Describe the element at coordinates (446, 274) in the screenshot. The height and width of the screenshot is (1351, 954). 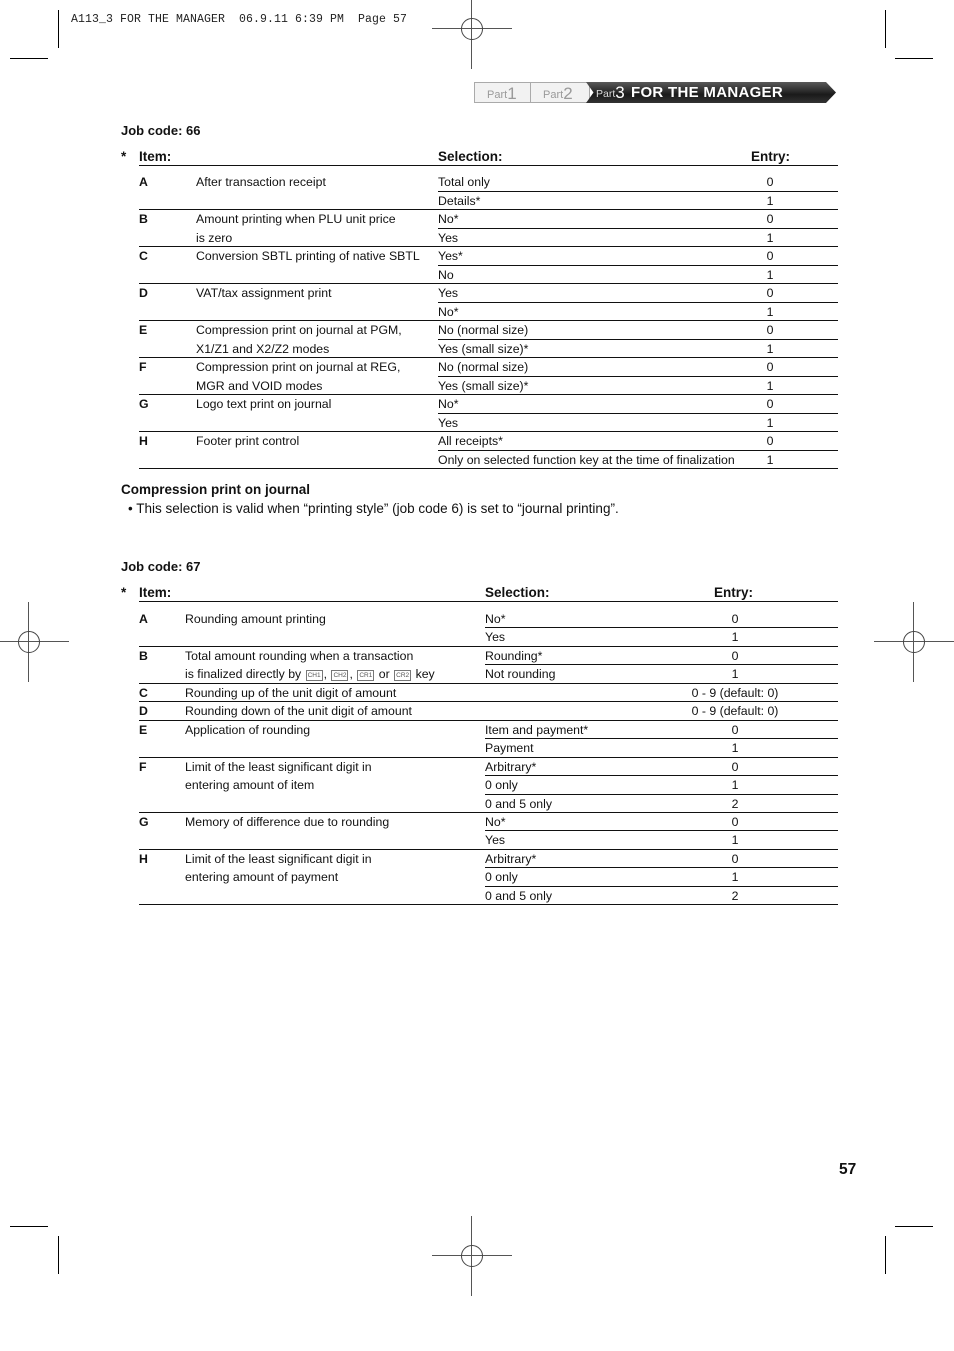
I see `selection-option: No` at that location.